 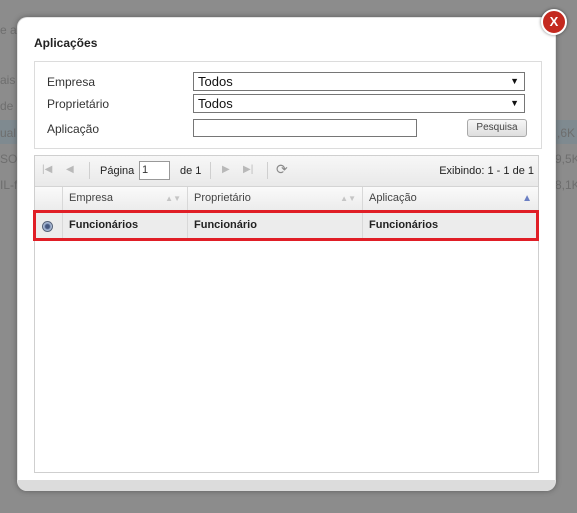 What do you see at coordinates (154, 170) in the screenshot?
I see `page-number-input: 1` at bounding box center [154, 170].